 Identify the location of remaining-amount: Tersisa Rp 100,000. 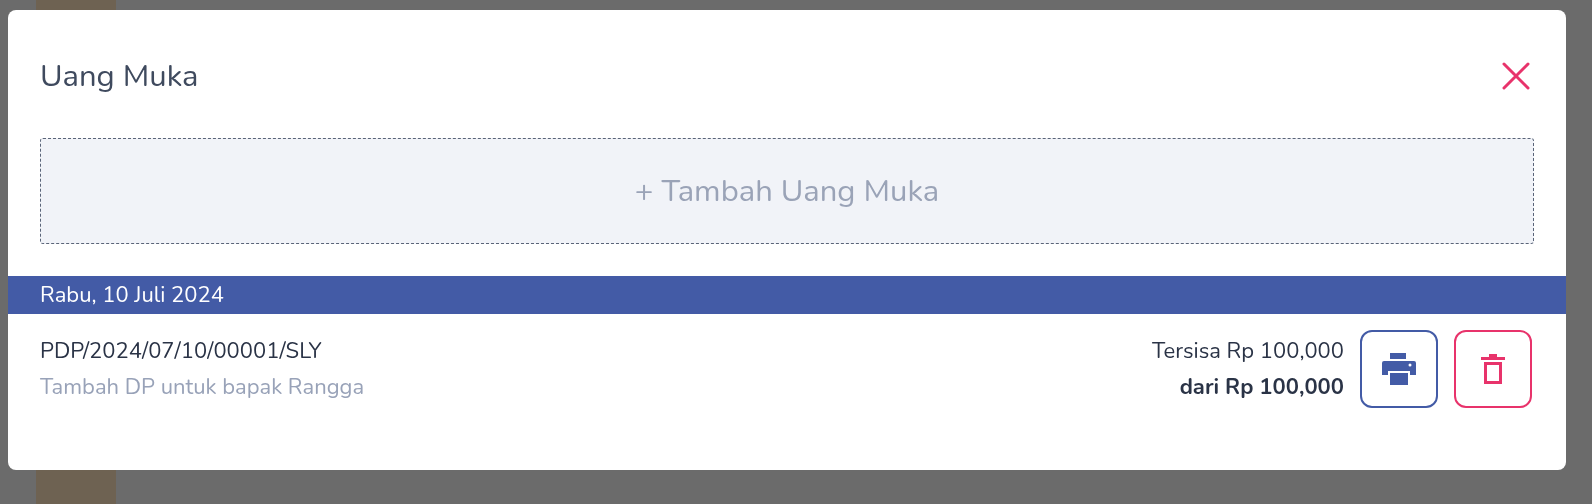
(1247, 351).